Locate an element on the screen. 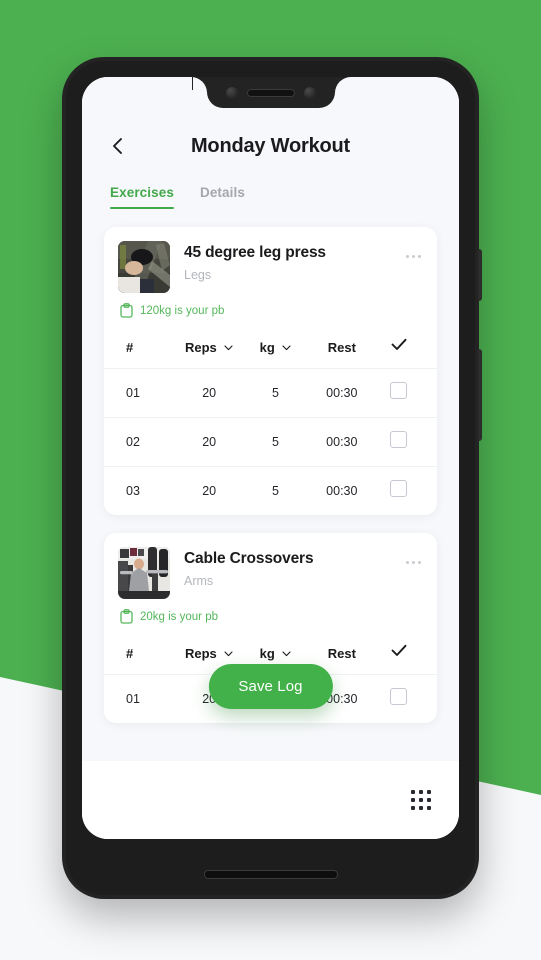 This screenshot has width=541, height=960. nav-row: Monday Workout is located at coordinates (270, 146).